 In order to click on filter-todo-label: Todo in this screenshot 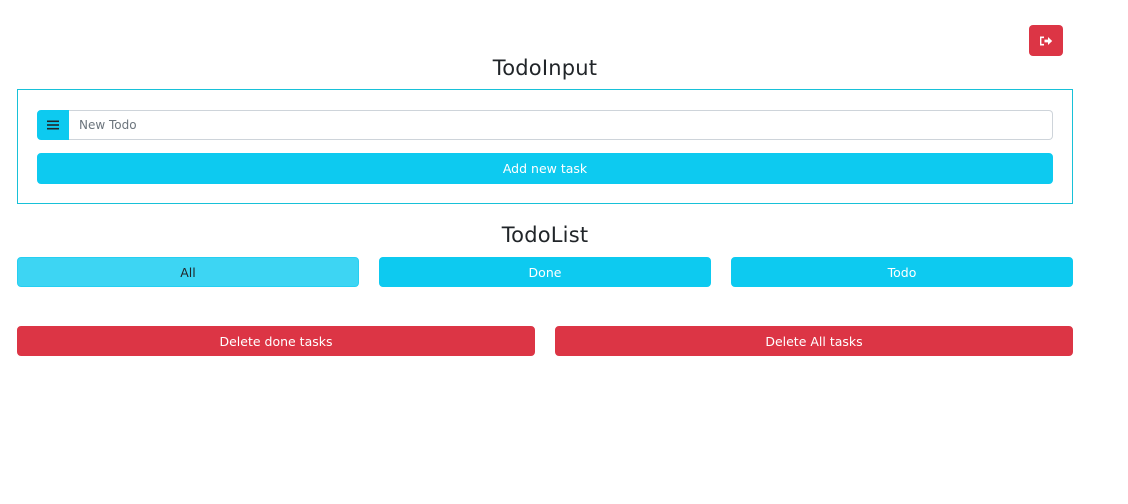, I will do `click(902, 272)`.